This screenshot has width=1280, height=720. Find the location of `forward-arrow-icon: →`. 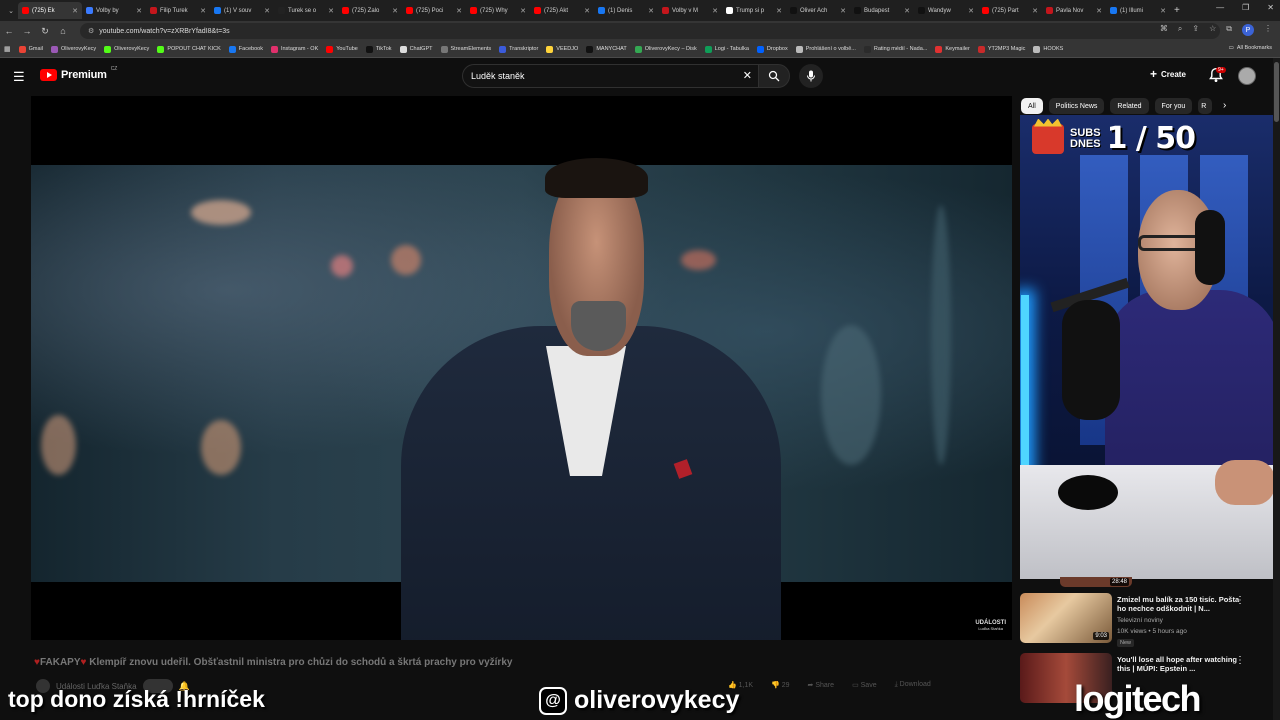

forward-arrow-icon: → is located at coordinates (27, 31).